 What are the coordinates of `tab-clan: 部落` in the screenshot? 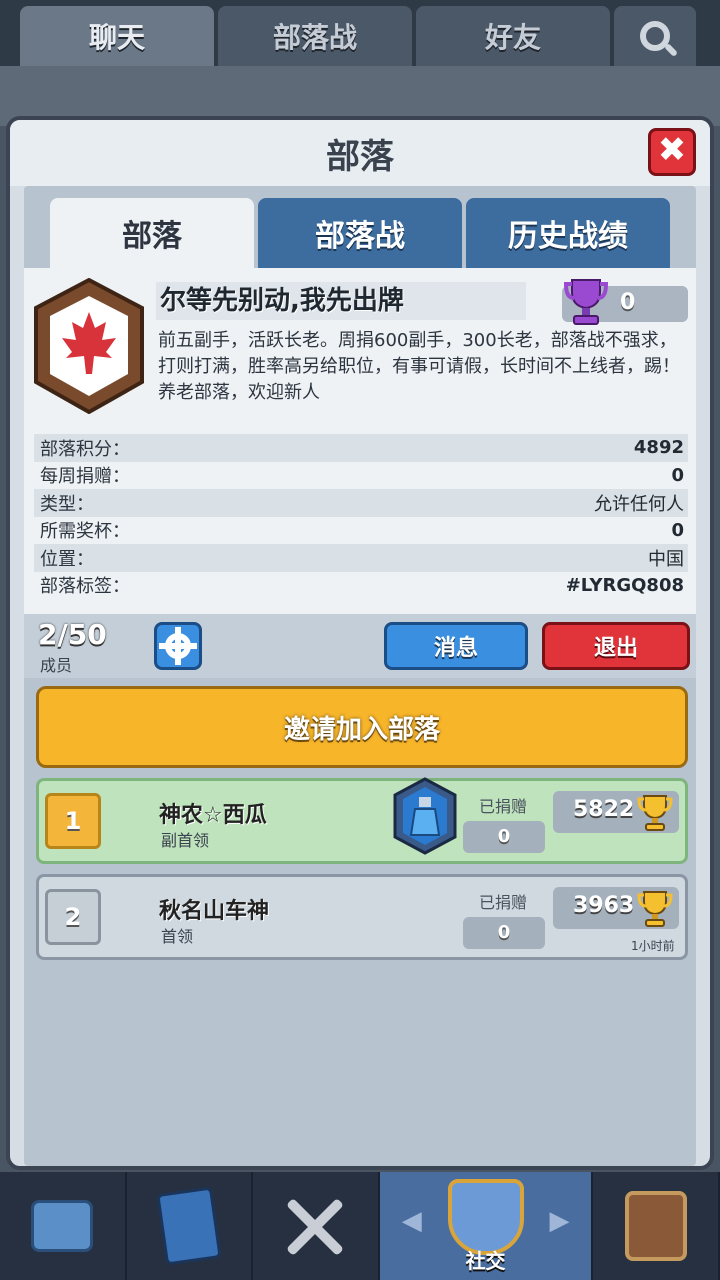 It's located at (152, 233).